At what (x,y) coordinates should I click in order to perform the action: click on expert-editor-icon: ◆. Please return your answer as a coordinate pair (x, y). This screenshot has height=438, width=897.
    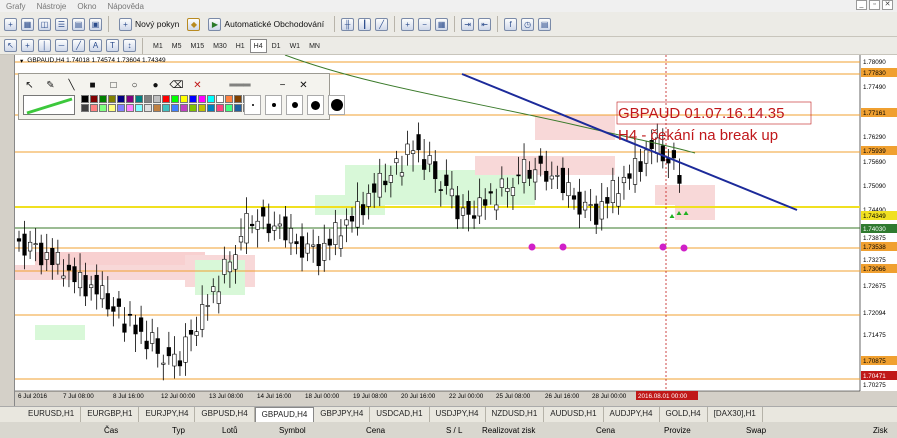
    Looking at the image, I should click on (194, 24).